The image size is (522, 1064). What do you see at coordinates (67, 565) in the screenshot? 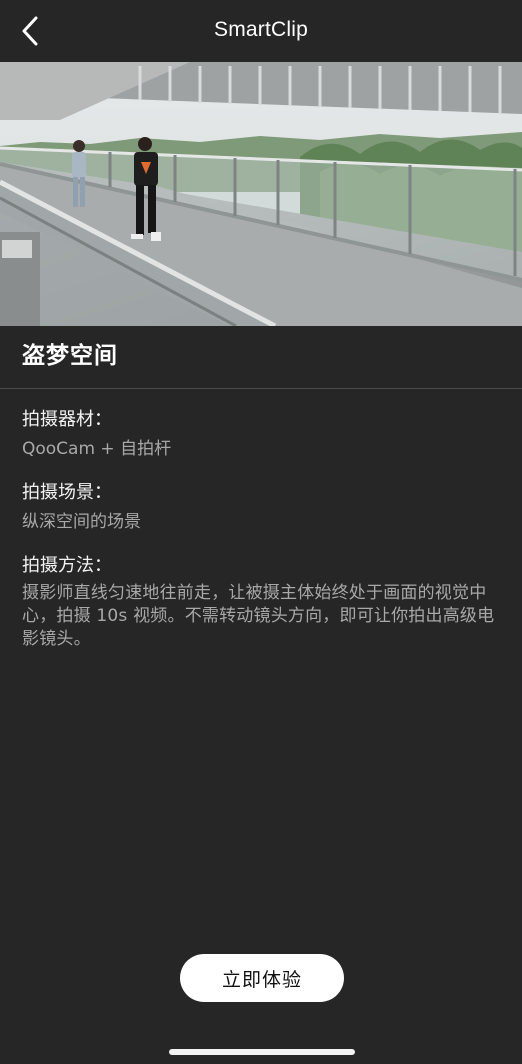
I see `section-label: 拍摄方法：` at bounding box center [67, 565].